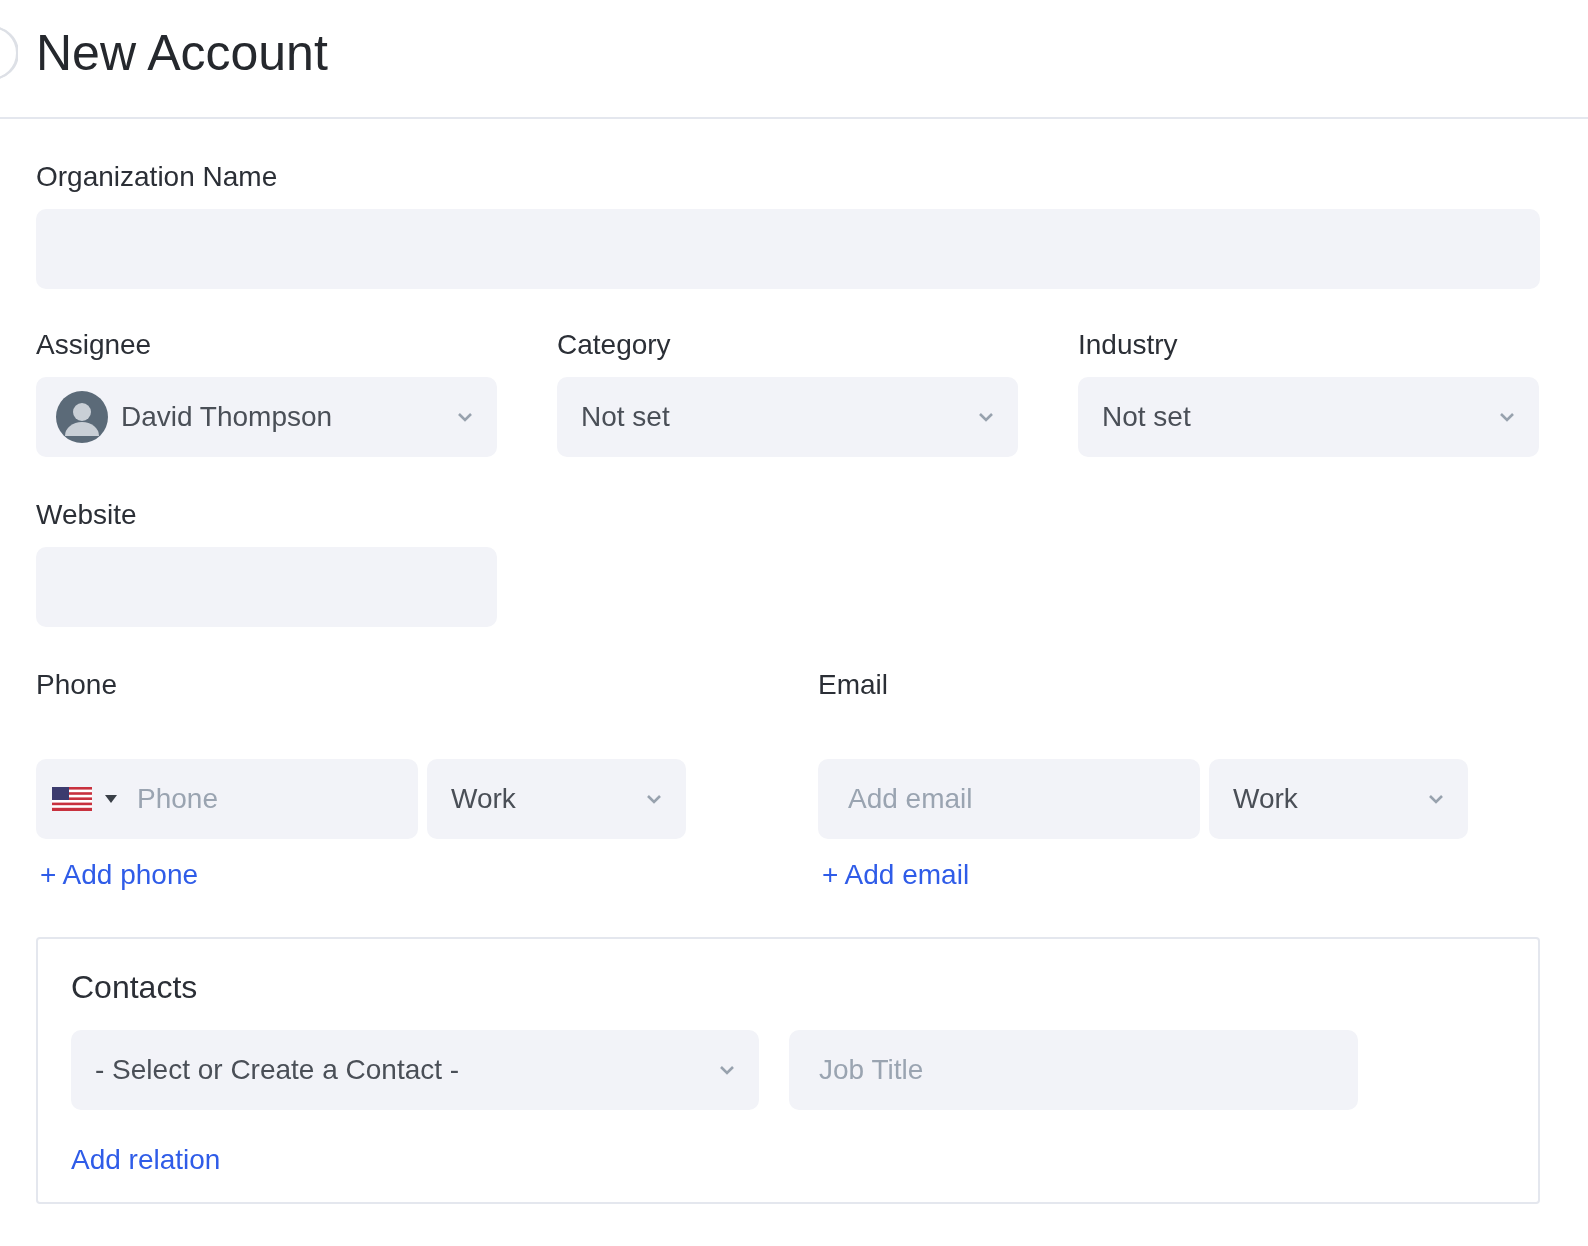  What do you see at coordinates (87, 515) in the screenshot?
I see `field-label: Website` at bounding box center [87, 515].